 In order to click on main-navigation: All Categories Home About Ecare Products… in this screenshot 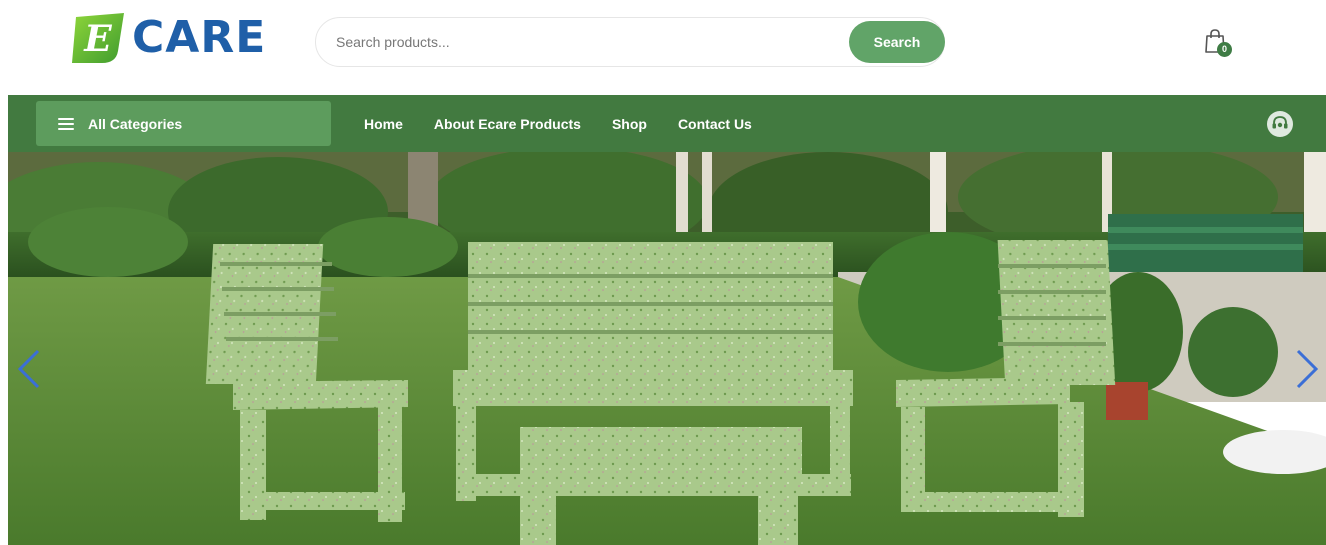, I will do `click(667, 123)`.